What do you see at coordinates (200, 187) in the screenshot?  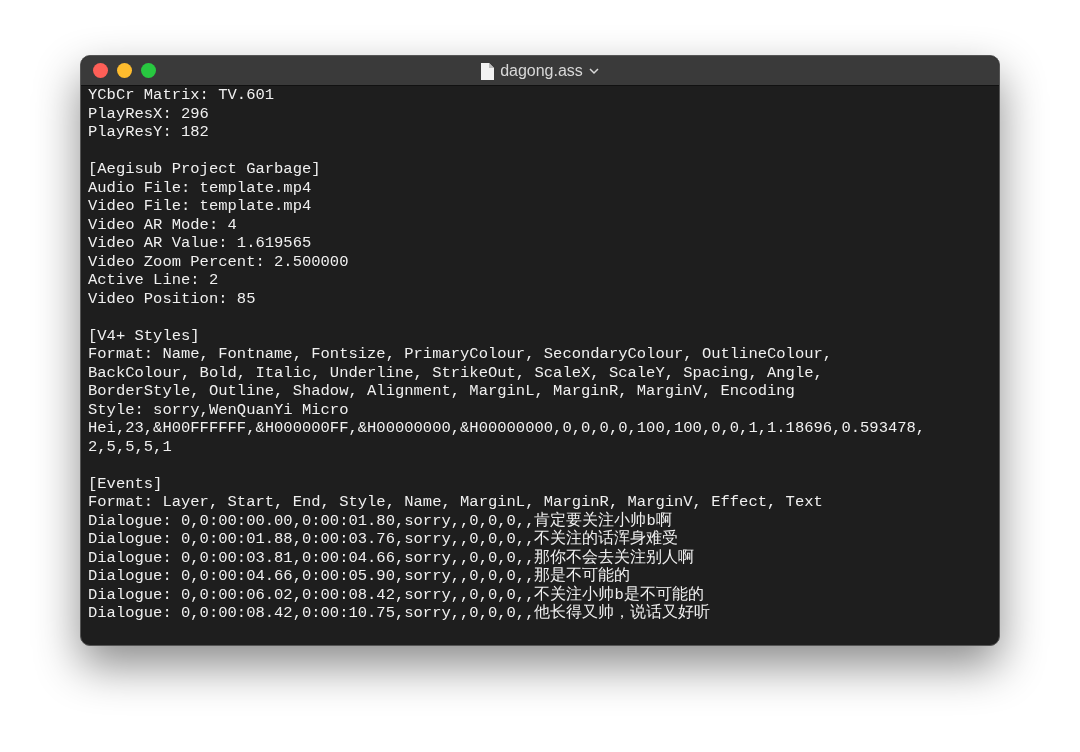 I see `text-line: Audio File: template.mp4` at bounding box center [200, 187].